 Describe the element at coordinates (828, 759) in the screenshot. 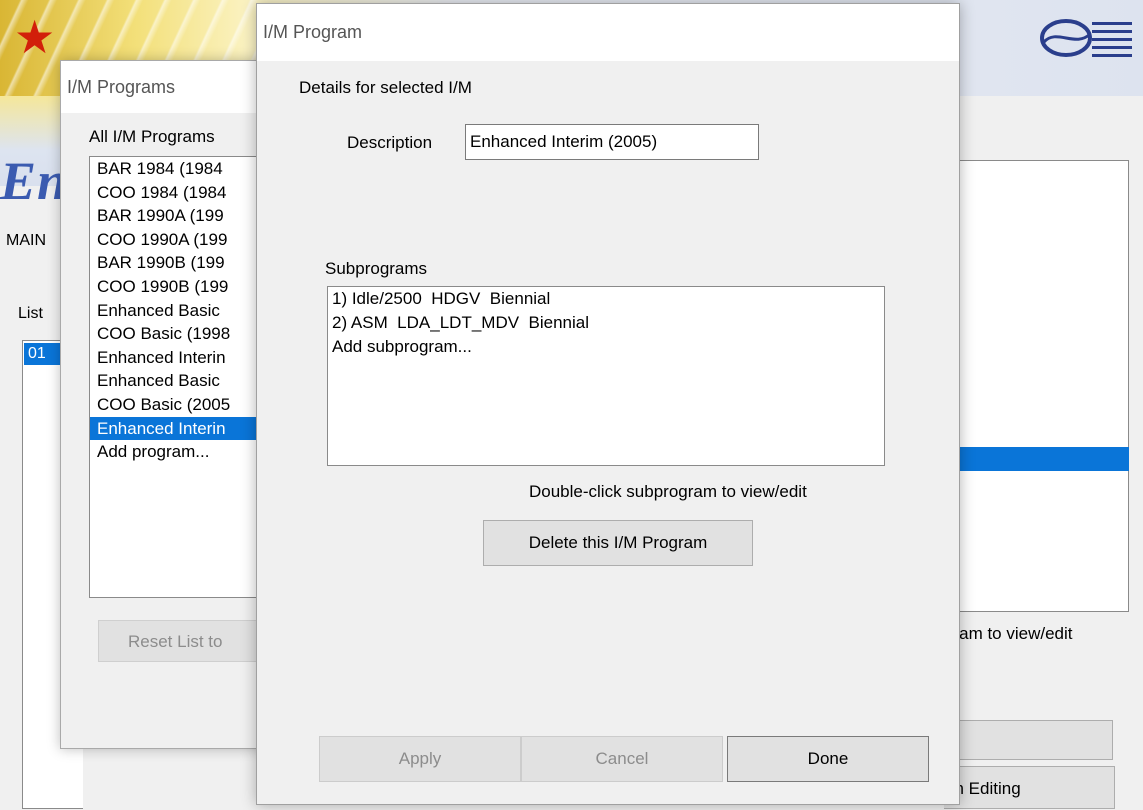

I see `done-button: Done` at that location.